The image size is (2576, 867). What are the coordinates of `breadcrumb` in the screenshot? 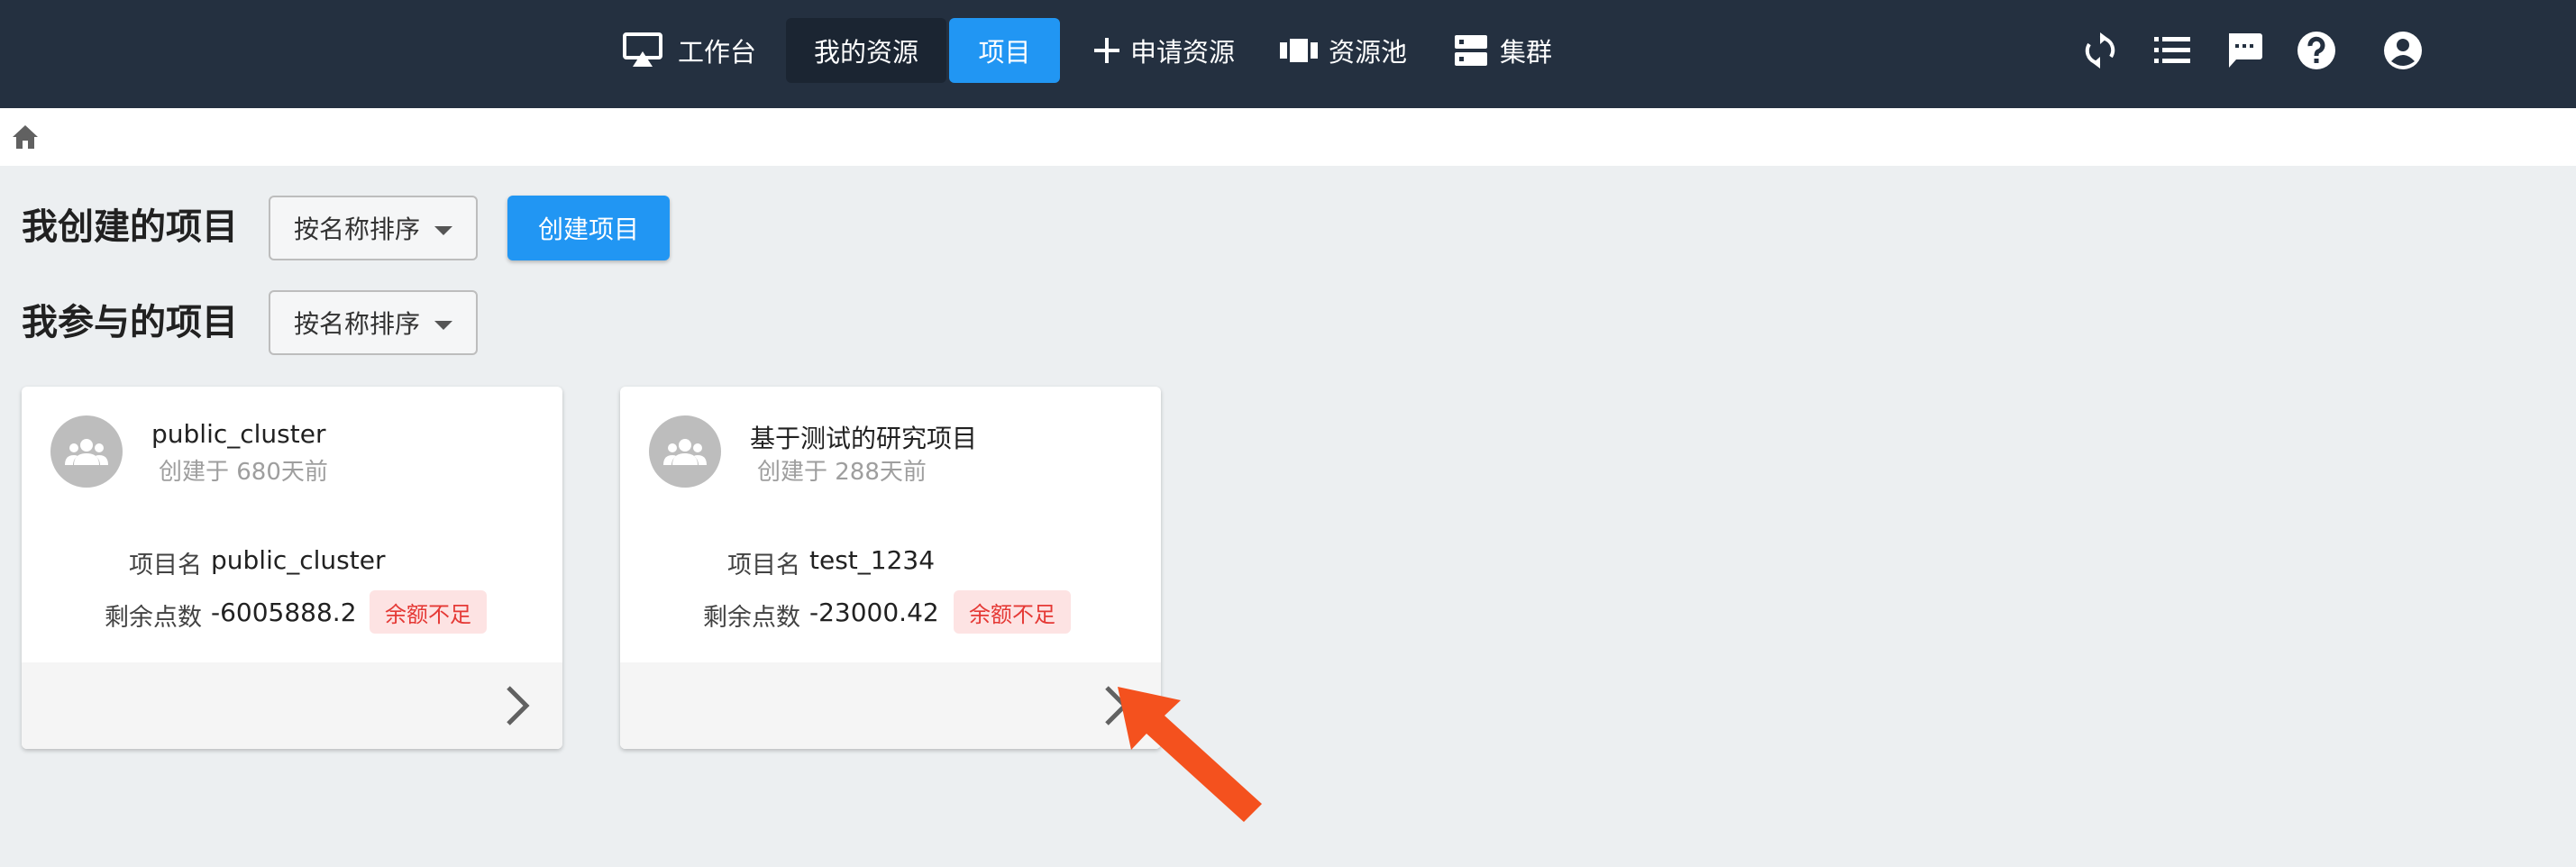 It's located at (1288, 137).